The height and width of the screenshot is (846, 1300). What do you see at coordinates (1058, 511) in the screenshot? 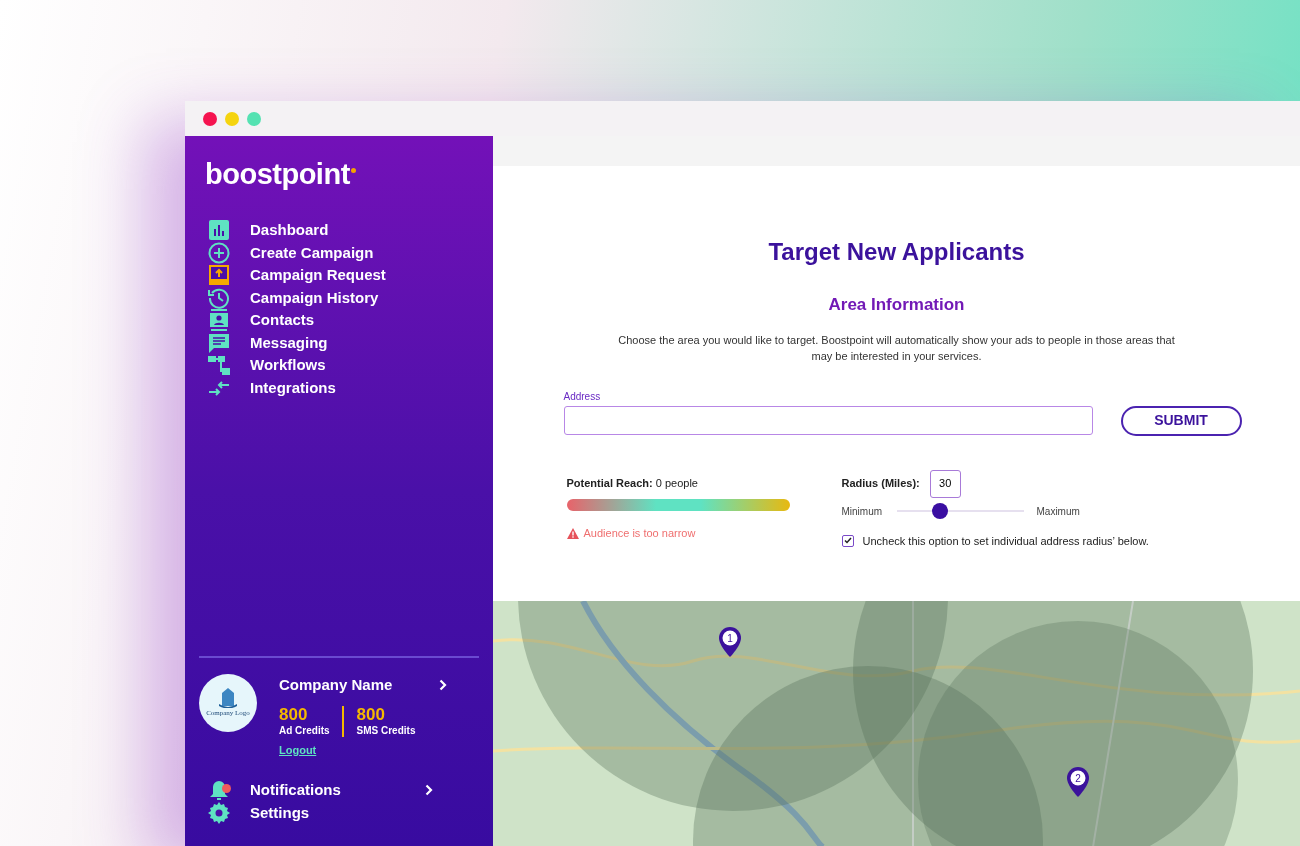
I see `maximum-label: Maximum` at bounding box center [1058, 511].